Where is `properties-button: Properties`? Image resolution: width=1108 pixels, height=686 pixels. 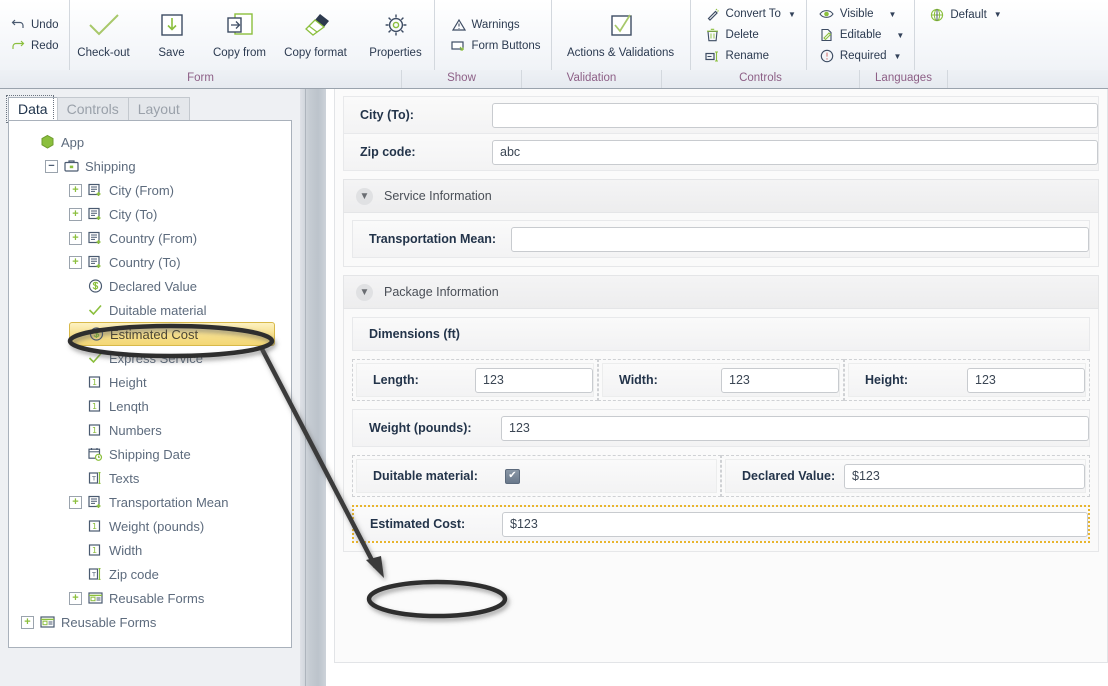 properties-button: Properties is located at coordinates (396, 35).